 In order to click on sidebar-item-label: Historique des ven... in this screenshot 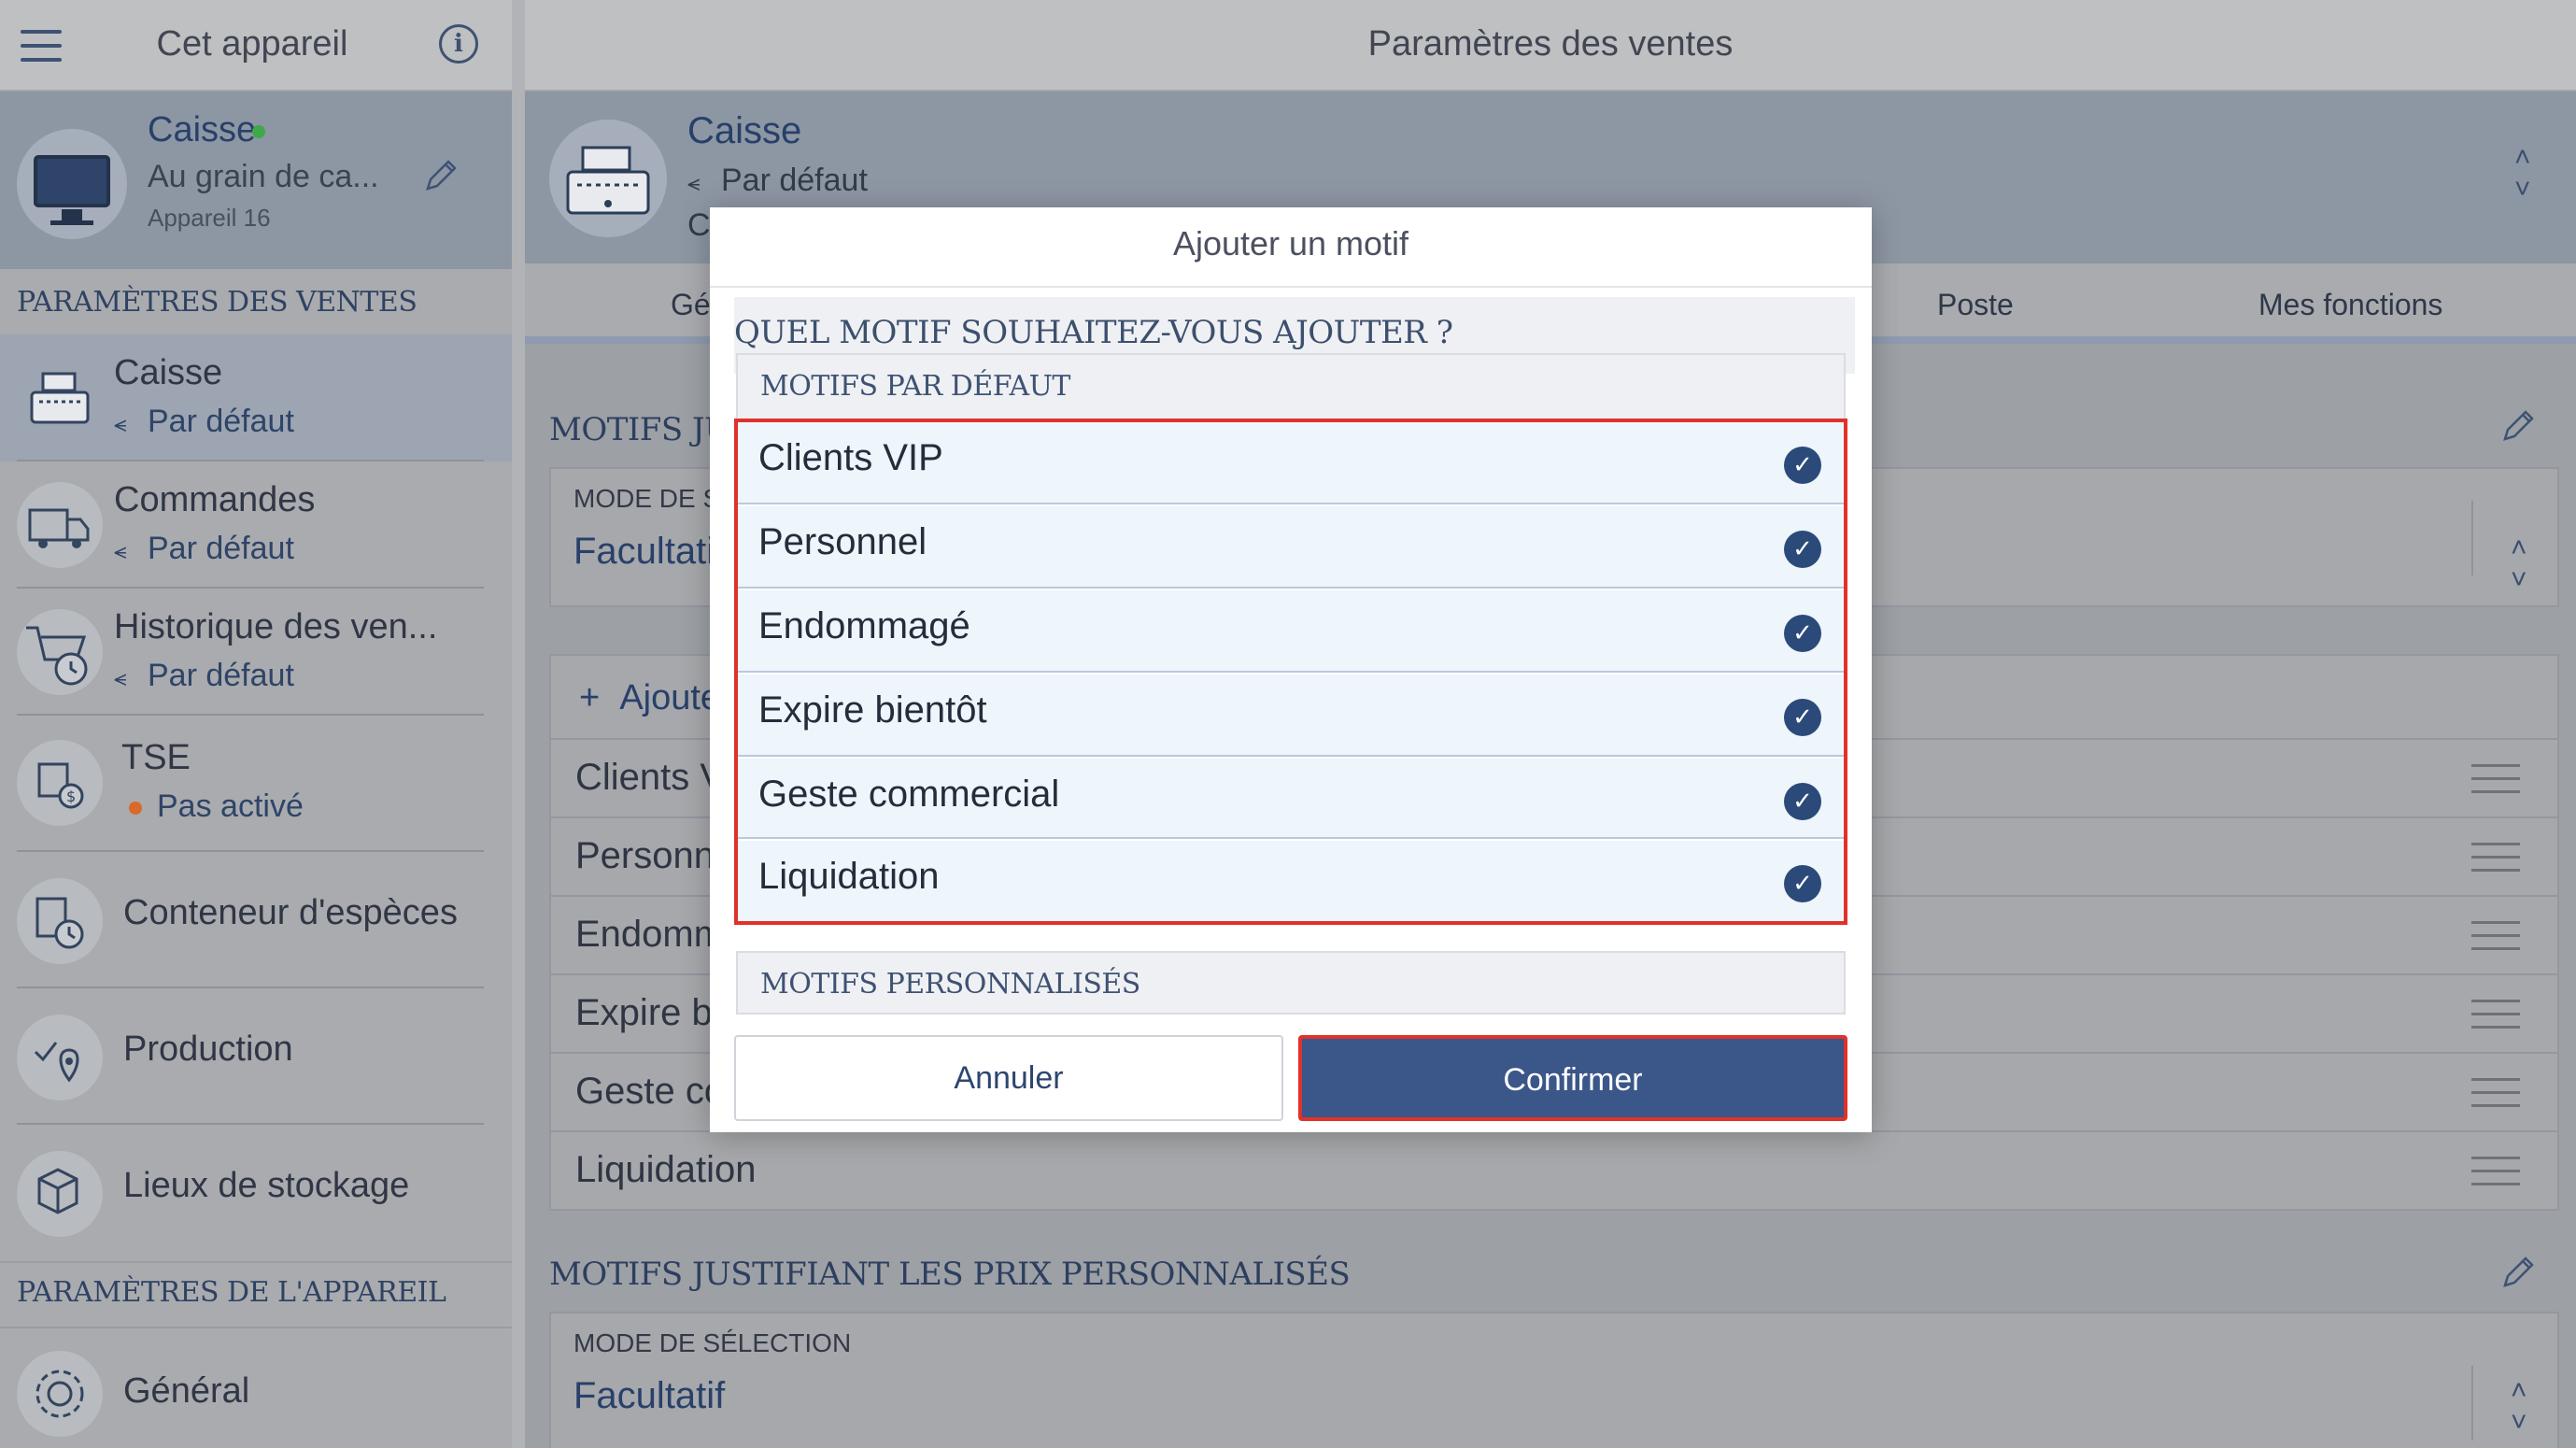, I will do `click(276, 627)`.